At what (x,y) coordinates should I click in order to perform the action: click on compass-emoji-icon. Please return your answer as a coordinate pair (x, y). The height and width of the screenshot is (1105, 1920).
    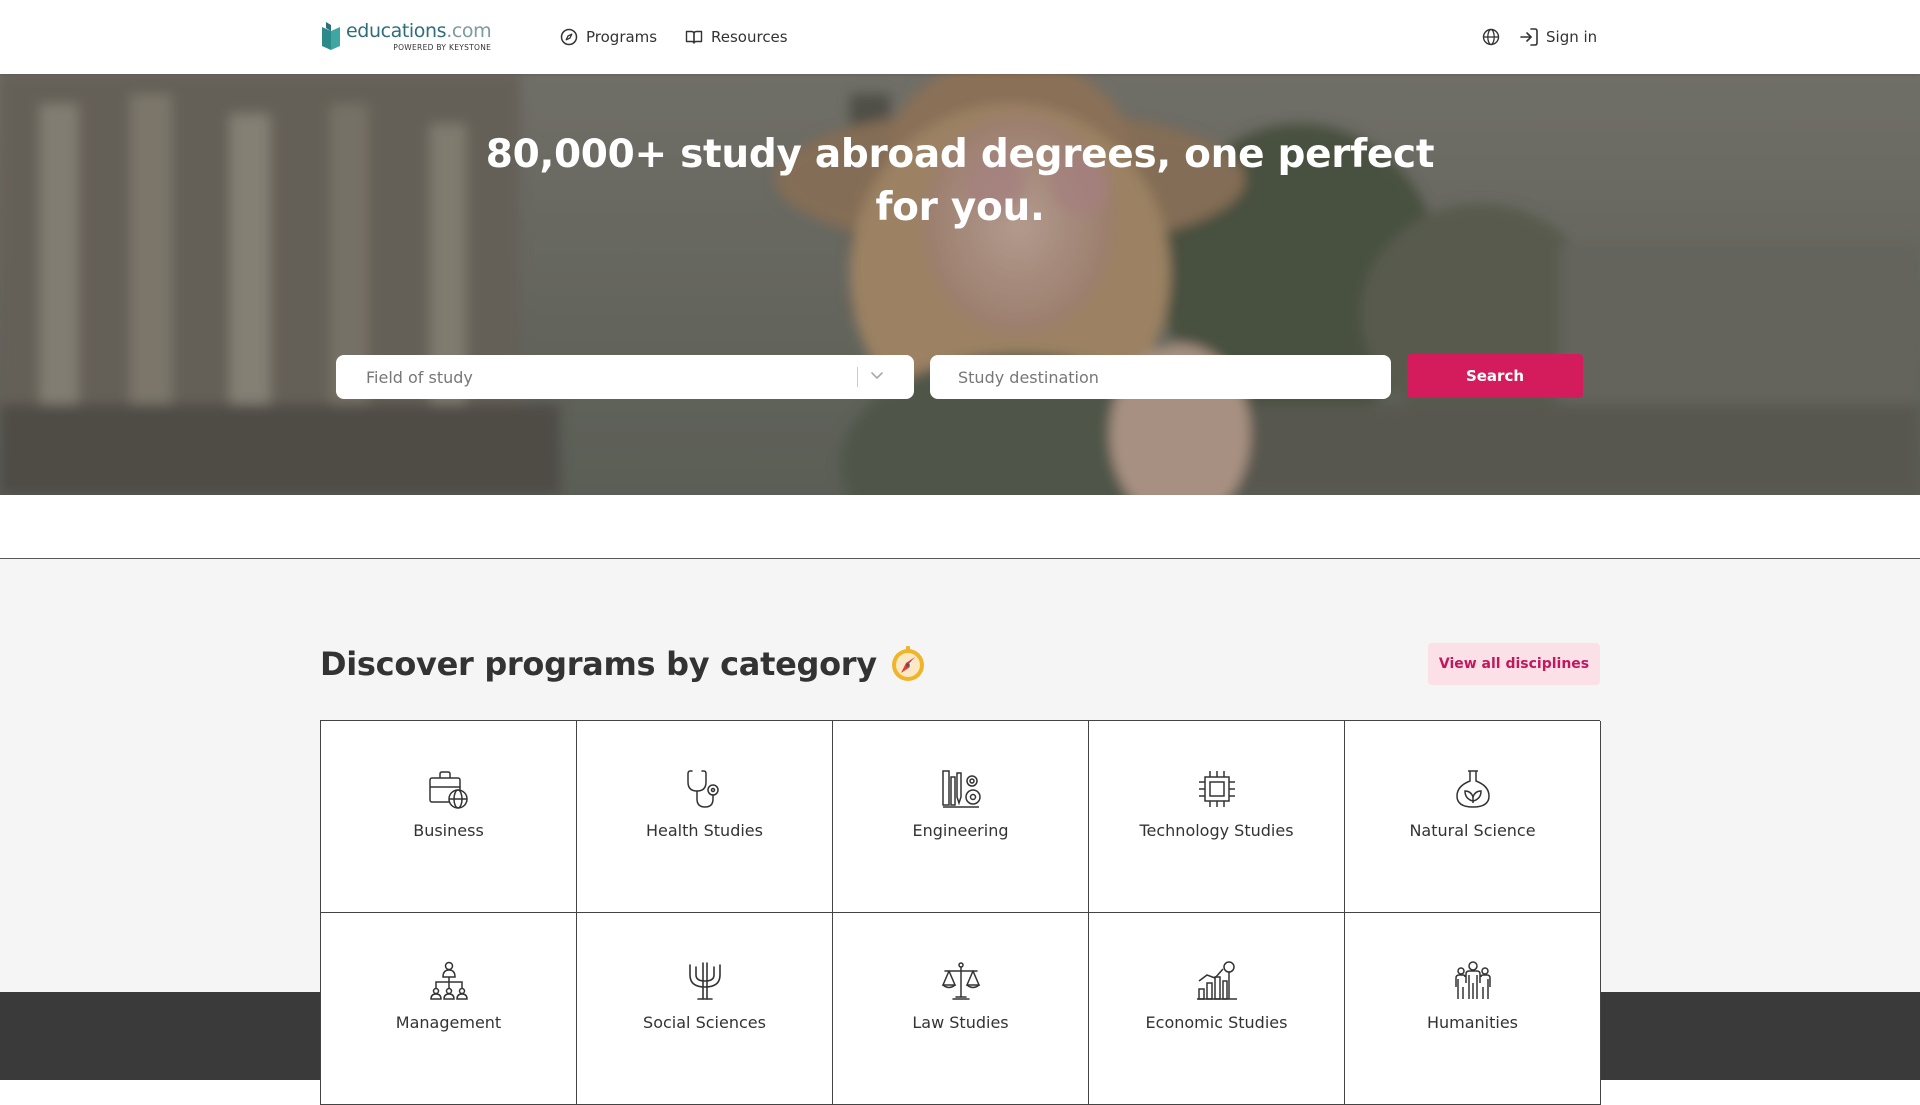
    Looking at the image, I should click on (907, 663).